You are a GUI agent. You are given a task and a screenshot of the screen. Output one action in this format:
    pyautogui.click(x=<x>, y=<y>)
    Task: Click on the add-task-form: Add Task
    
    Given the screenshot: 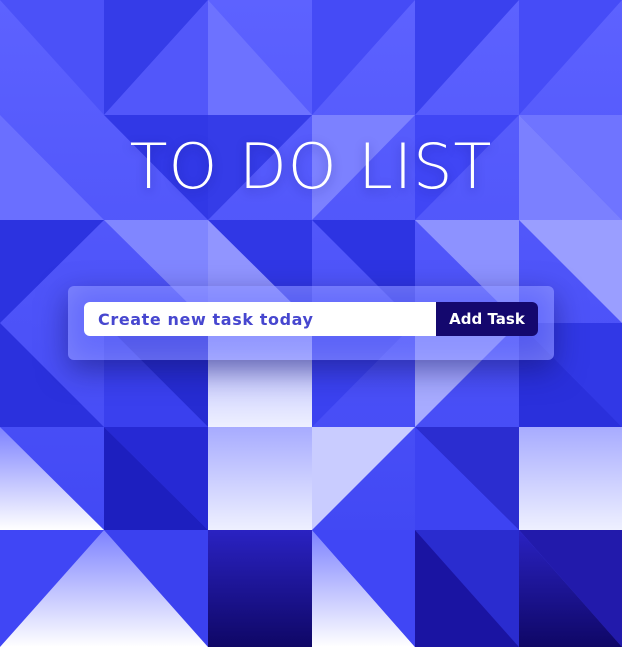 What is the action you would take?
    pyautogui.click(x=311, y=323)
    